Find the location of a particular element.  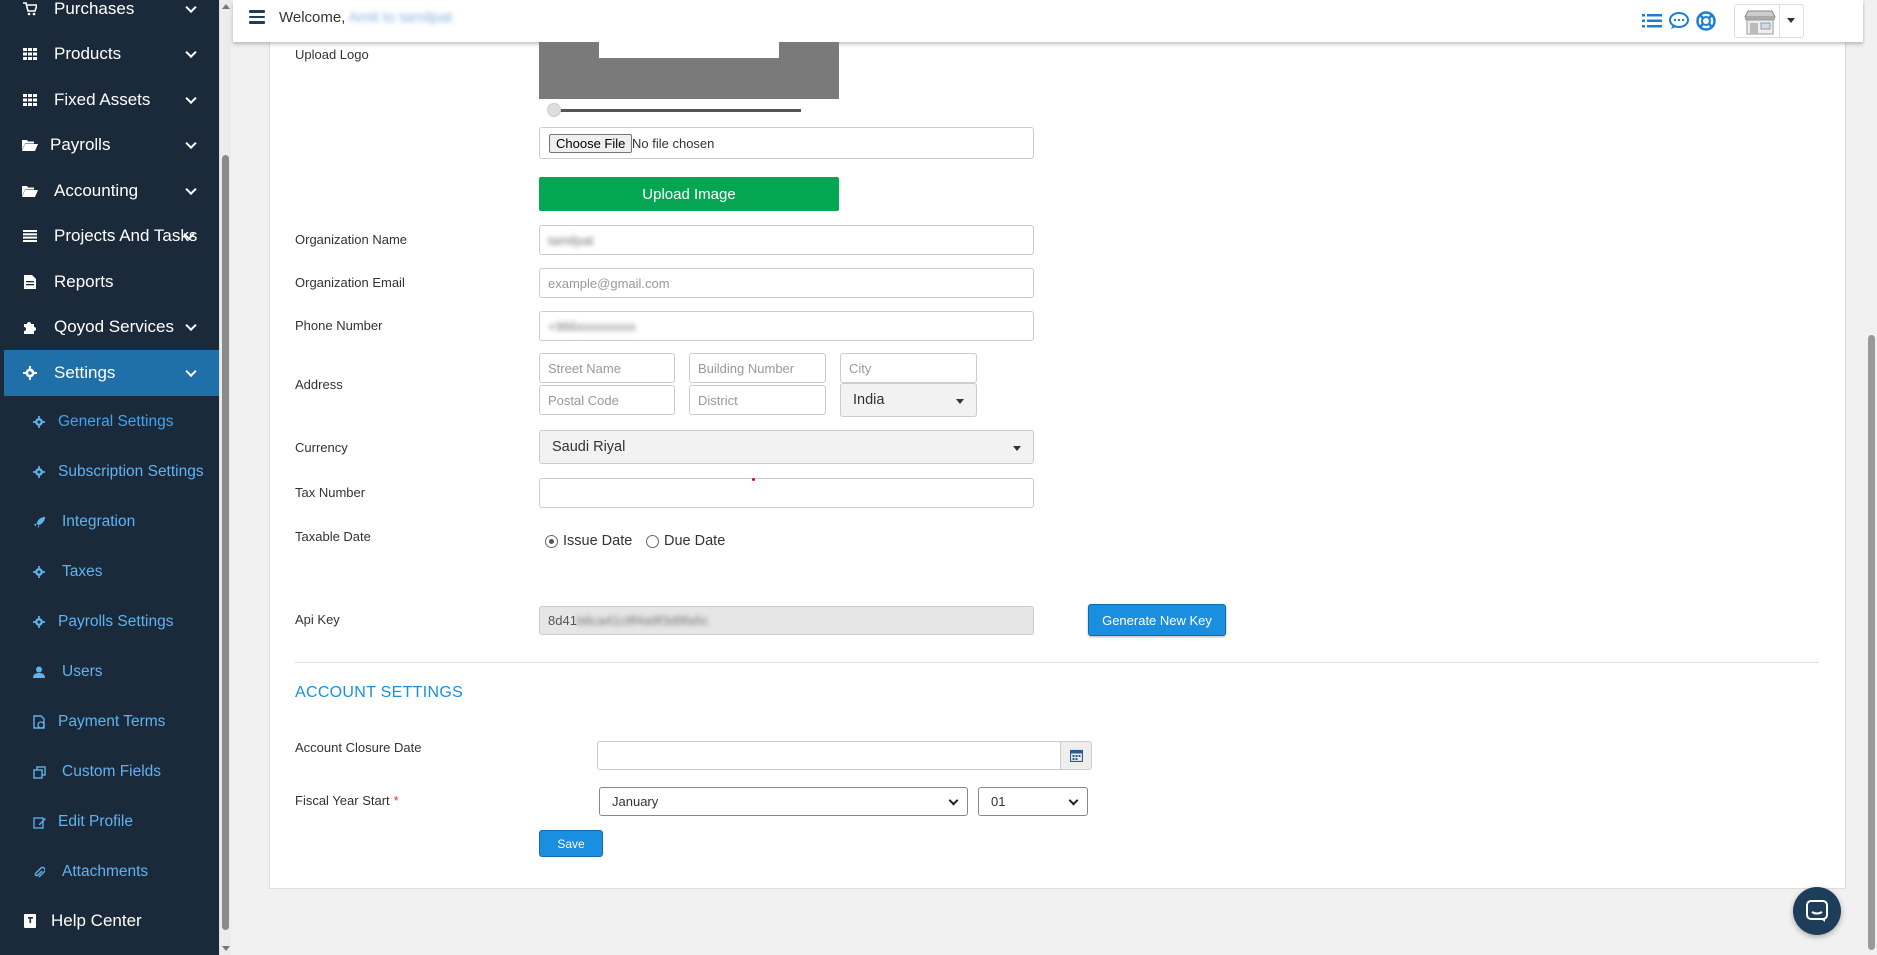

file-input: Choose File No file chosen is located at coordinates (786, 143).